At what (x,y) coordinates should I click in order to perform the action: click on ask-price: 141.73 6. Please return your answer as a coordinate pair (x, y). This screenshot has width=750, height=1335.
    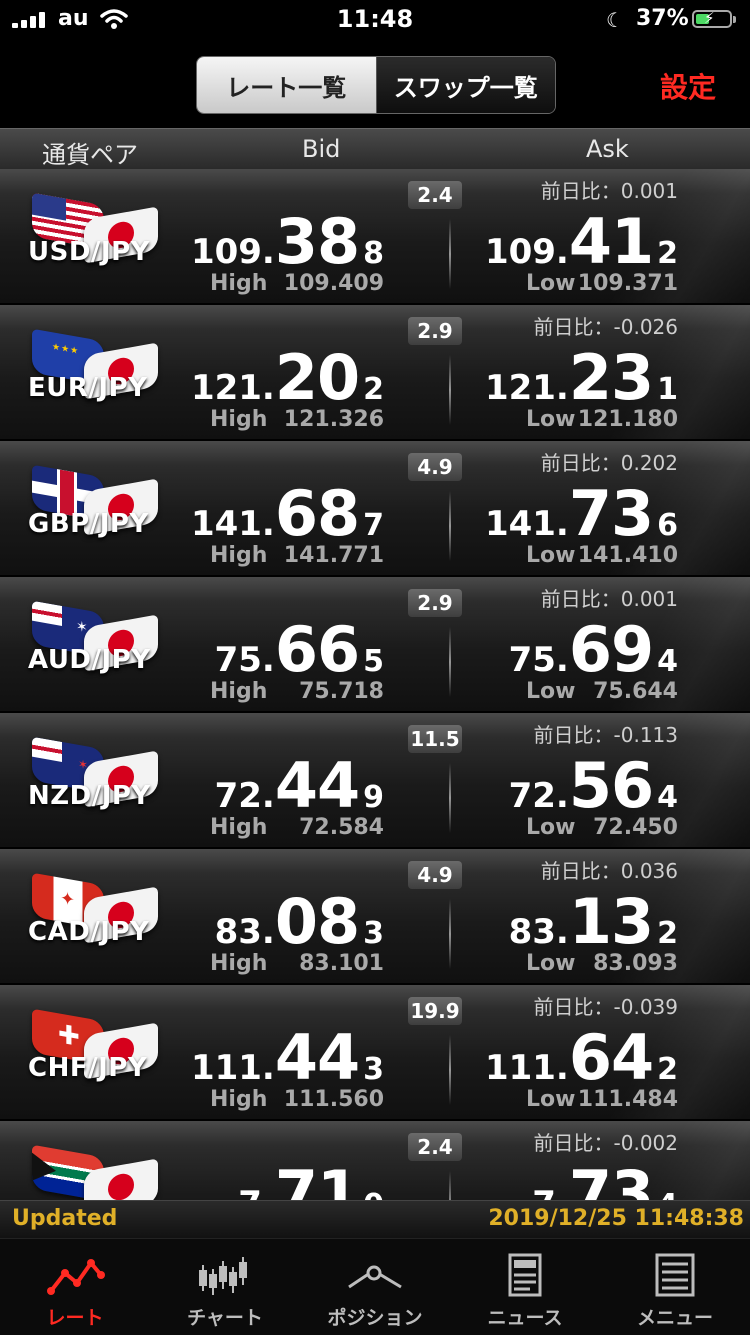
    Looking at the image, I should click on (581, 513).